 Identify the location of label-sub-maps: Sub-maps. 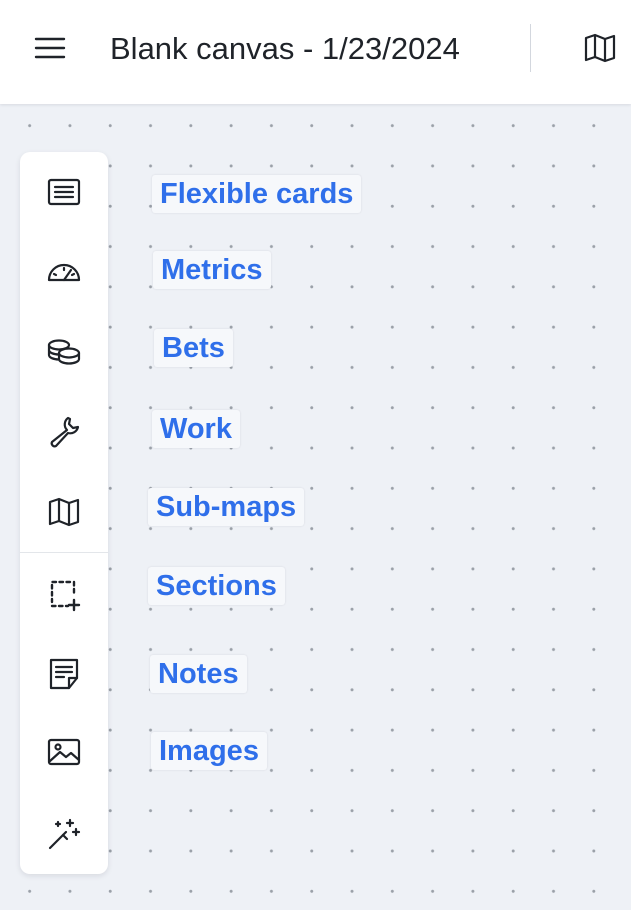
(226, 507).